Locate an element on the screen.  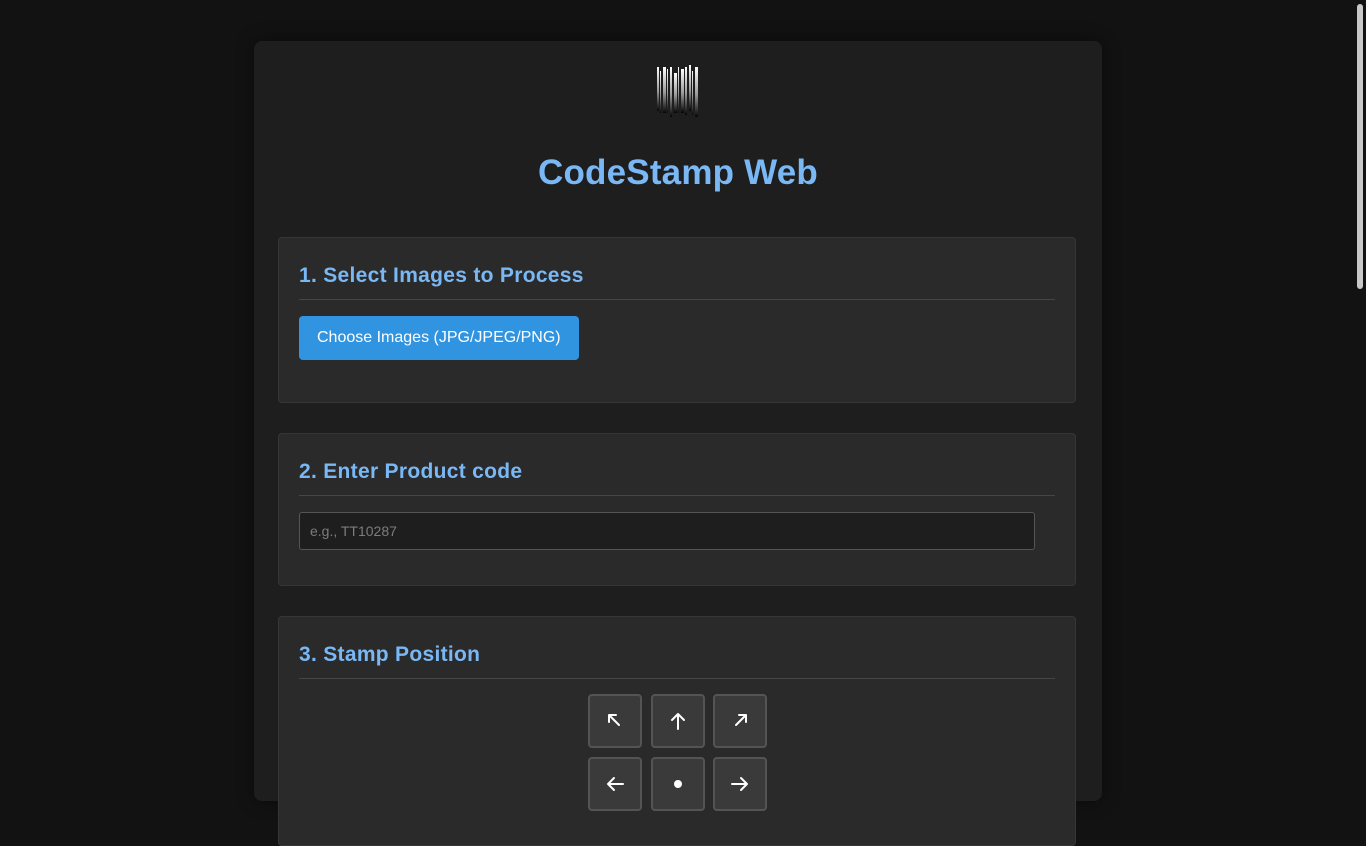
position-top-right-button is located at coordinates (740, 721).